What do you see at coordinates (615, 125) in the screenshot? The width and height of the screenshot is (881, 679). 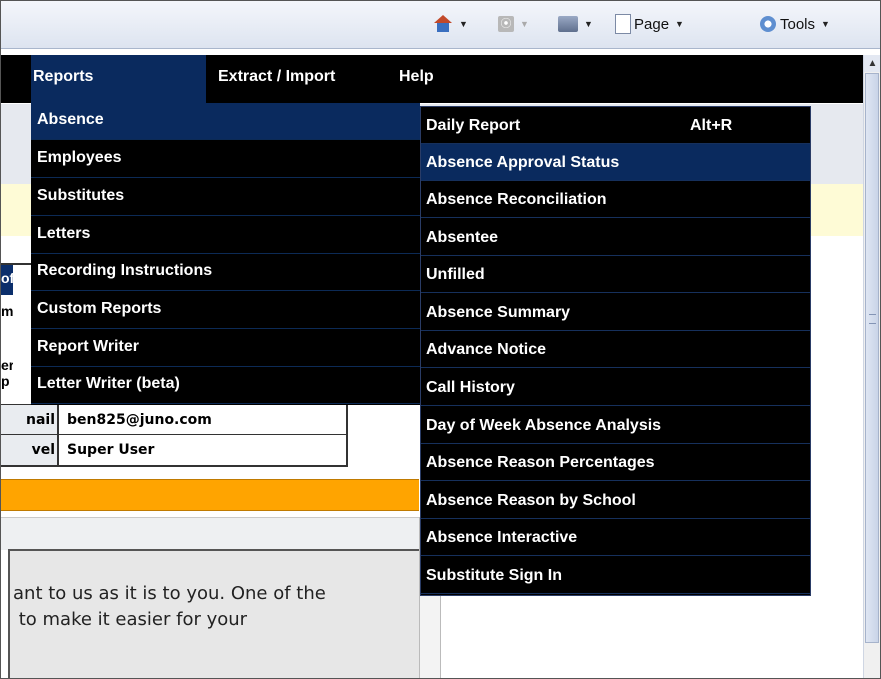 I see `submenu-item-daily-report: Daily Report Alt+R` at bounding box center [615, 125].